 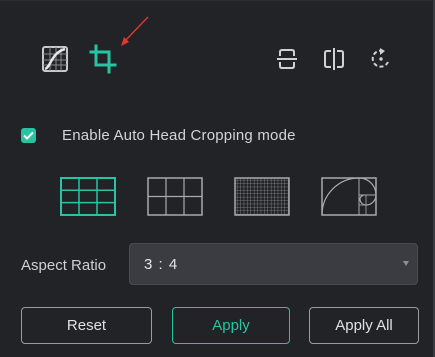 I want to click on crop-icon, so click(x=103, y=59).